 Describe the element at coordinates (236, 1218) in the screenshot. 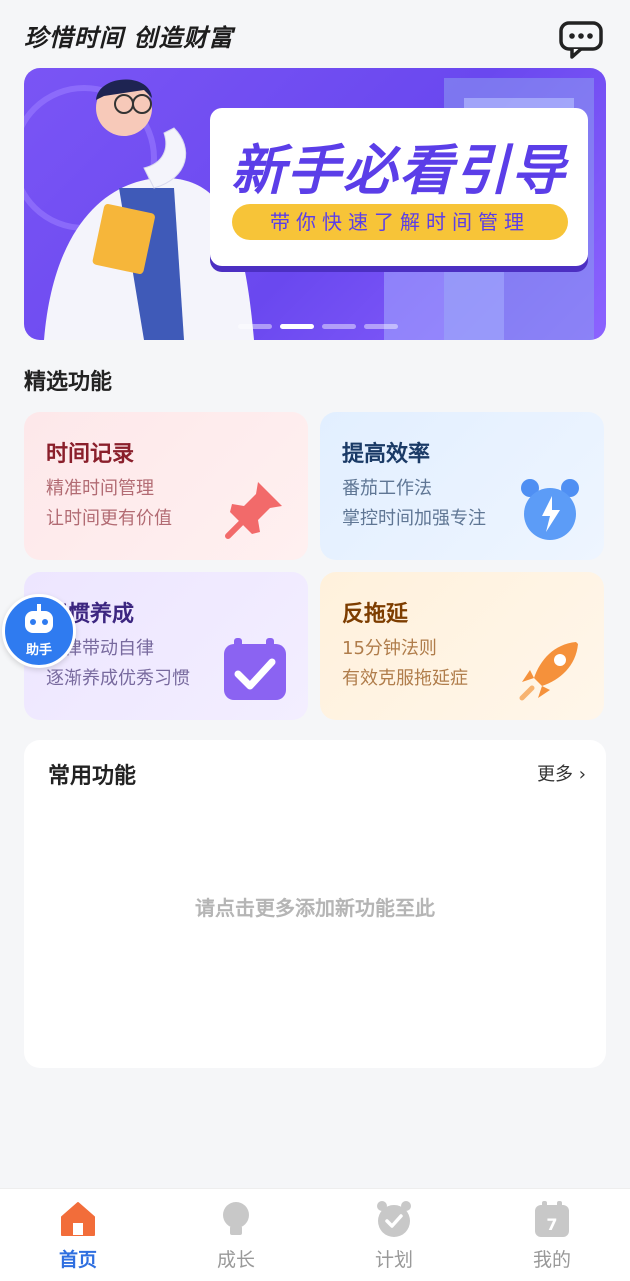

I see `lightbulb-icon` at that location.